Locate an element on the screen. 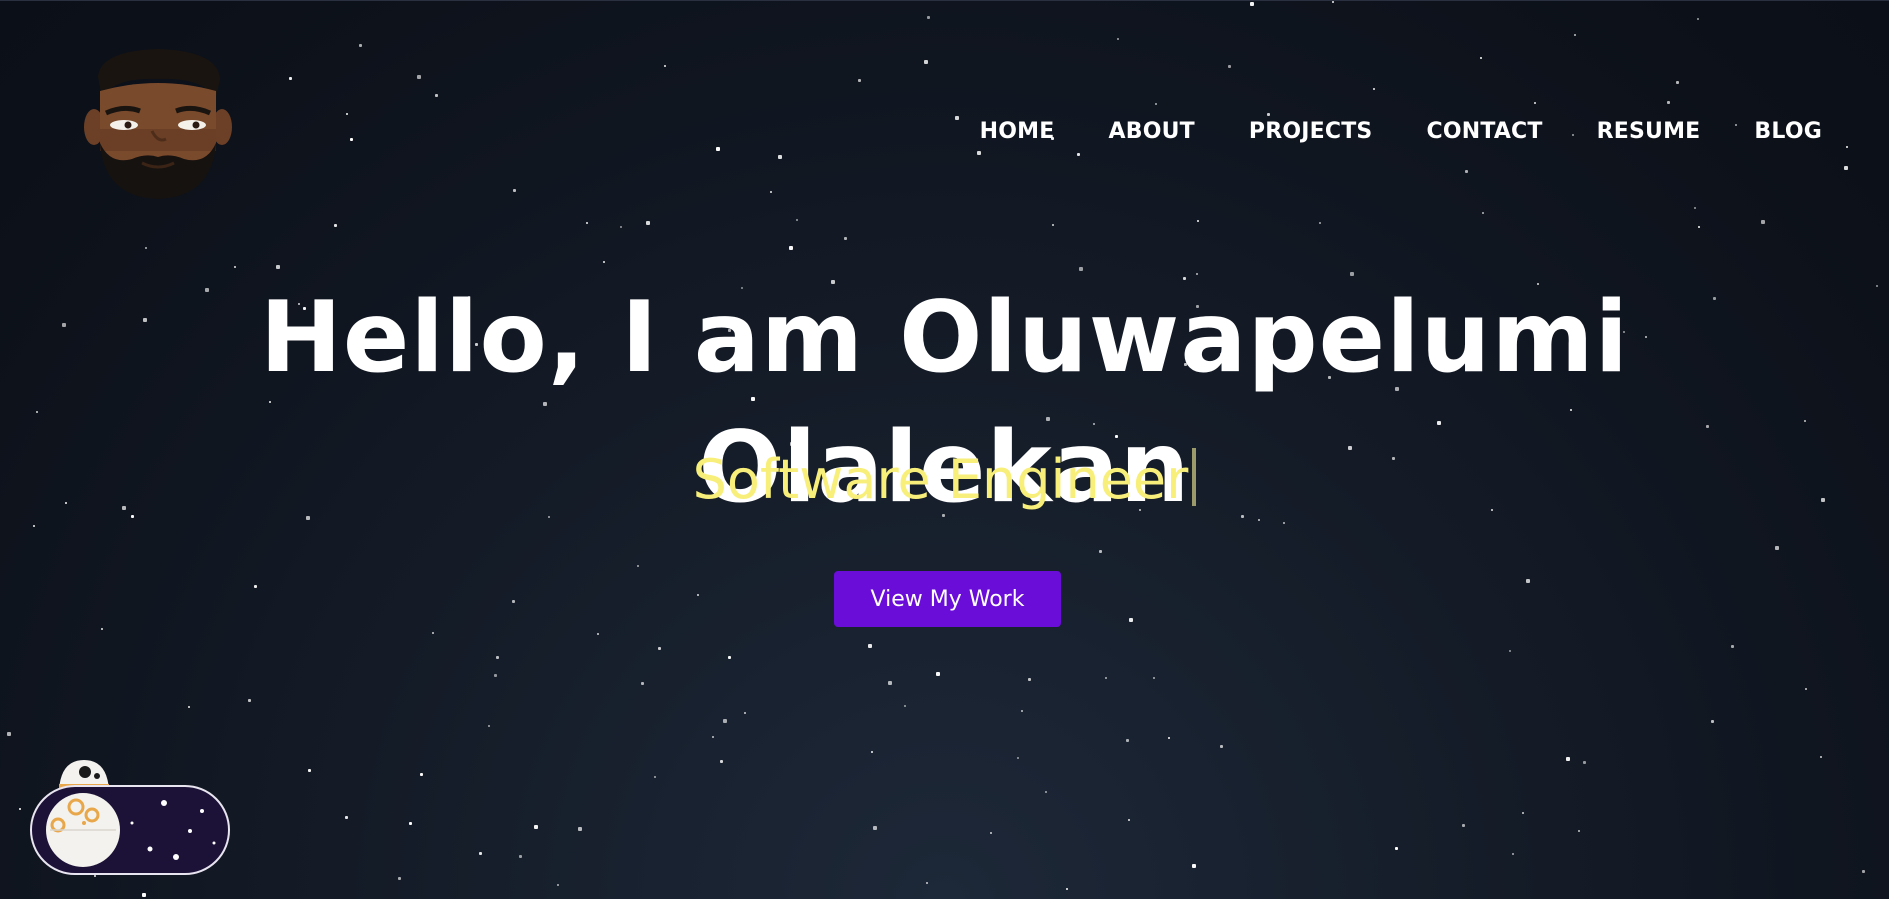 The image size is (1889, 899). view-my-work-button: View My Work is located at coordinates (947, 599).